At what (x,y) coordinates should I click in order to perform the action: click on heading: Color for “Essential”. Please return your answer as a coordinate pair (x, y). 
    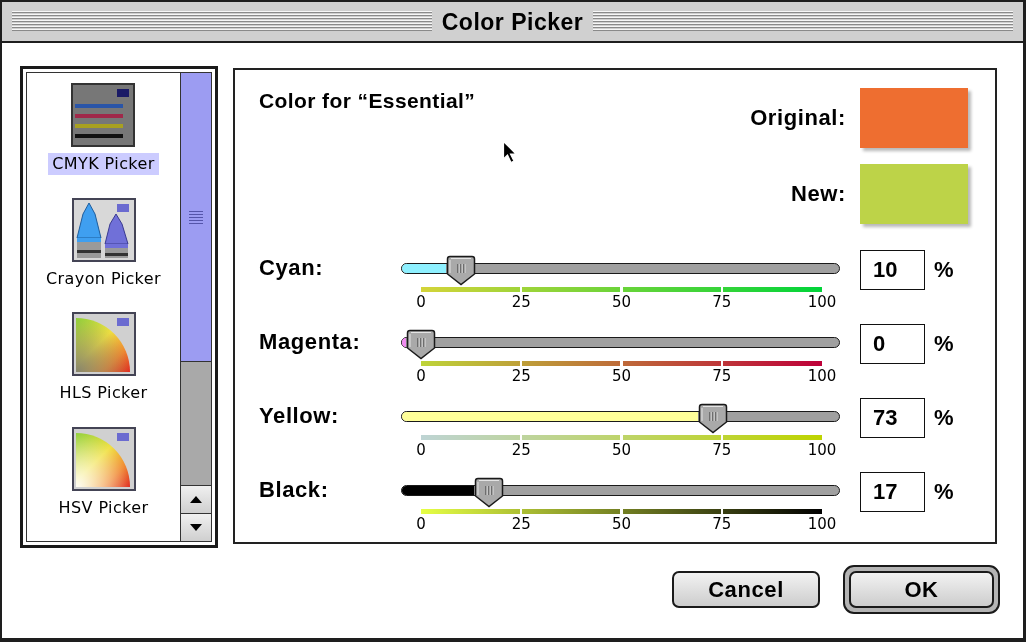
    Looking at the image, I should click on (367, 101).